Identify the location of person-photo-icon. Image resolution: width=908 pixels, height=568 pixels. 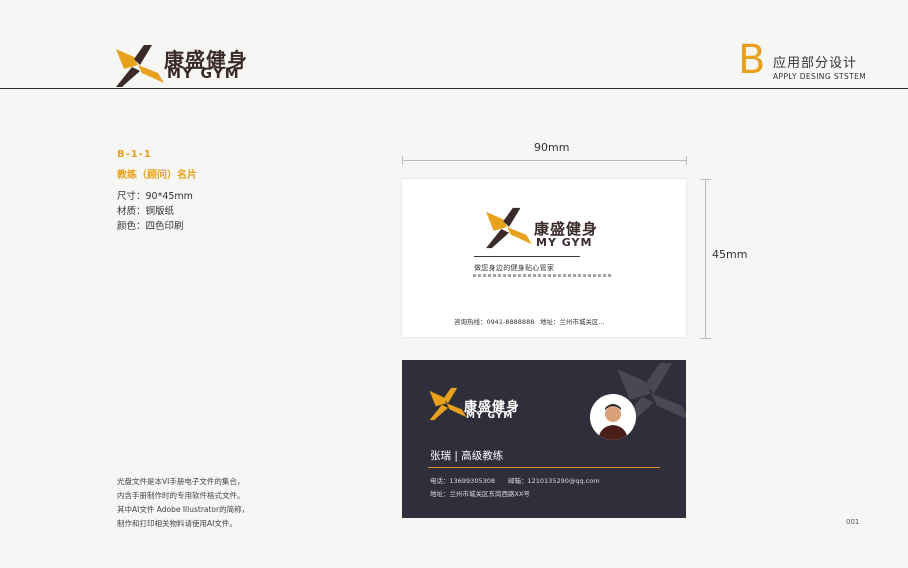
(613, 417).